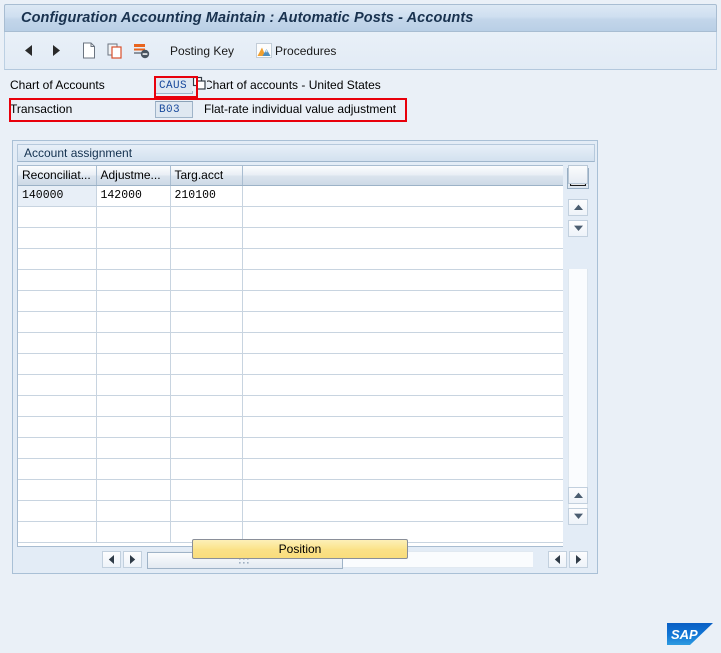  What do you see at coordinates (174, 85) in the screenshot?
I see `chart-of-accounts-input: CAUS` at bounding box center [174, 85].